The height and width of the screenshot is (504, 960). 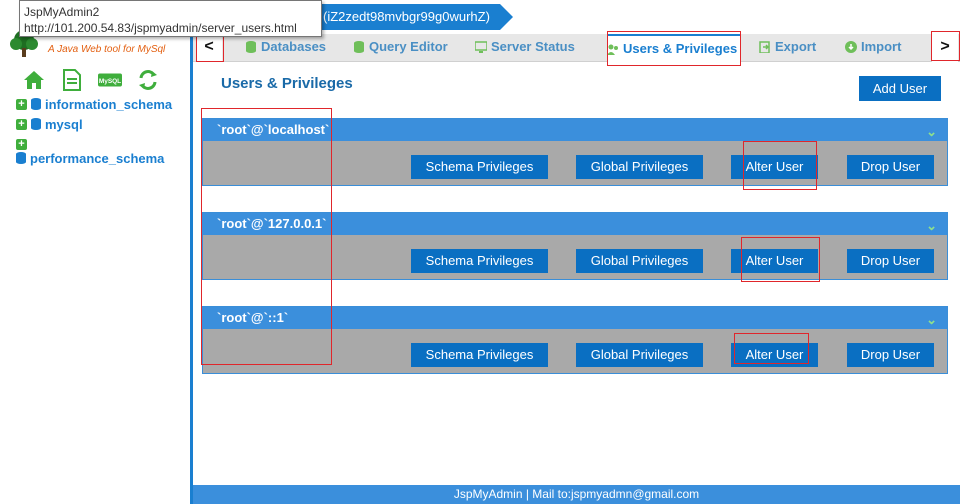 I want to click on page-title: Users & Privileges, so click(x=287, y=83).